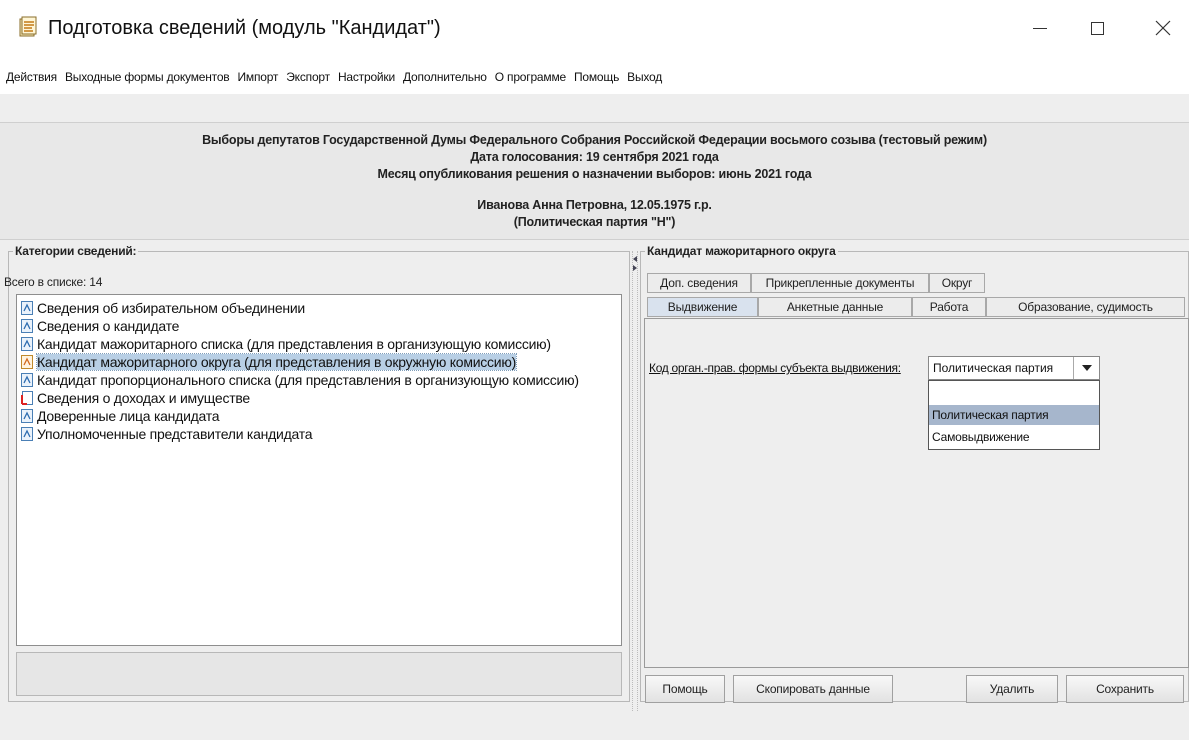 This screenshot has width=1189, height=740. I want to click on list-item: Сведения о доходах и имуществе, so click(135, 397).